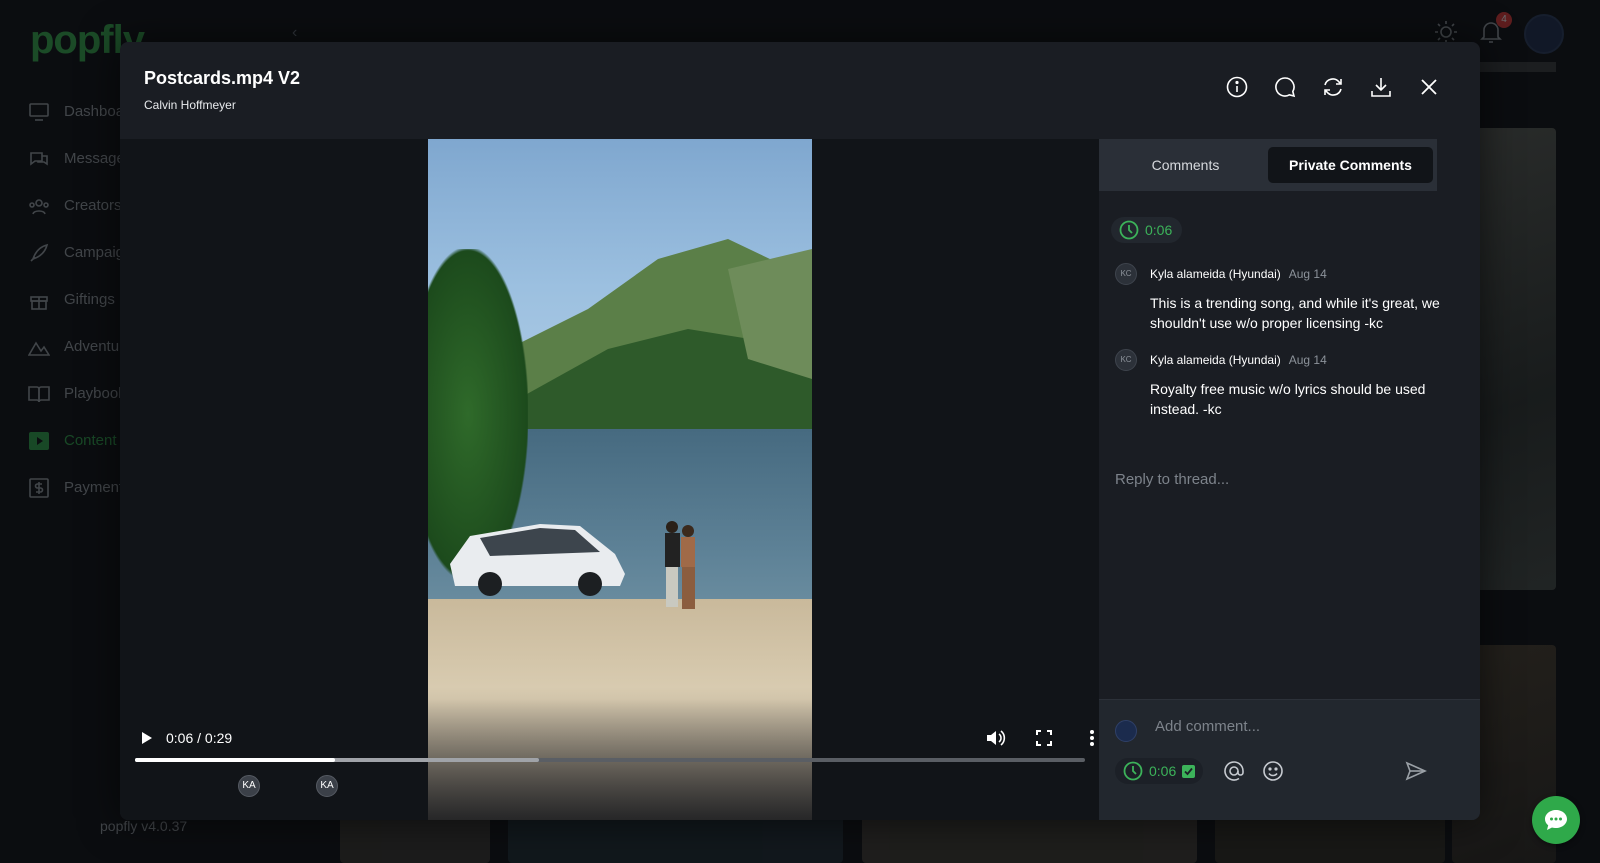 This screenshot has width=1600, height=863. What do you see at coordinates (199, 738) in the screenshot?
I see `video-time: 0:06 / 0:29` at bounding box center [199, 738].